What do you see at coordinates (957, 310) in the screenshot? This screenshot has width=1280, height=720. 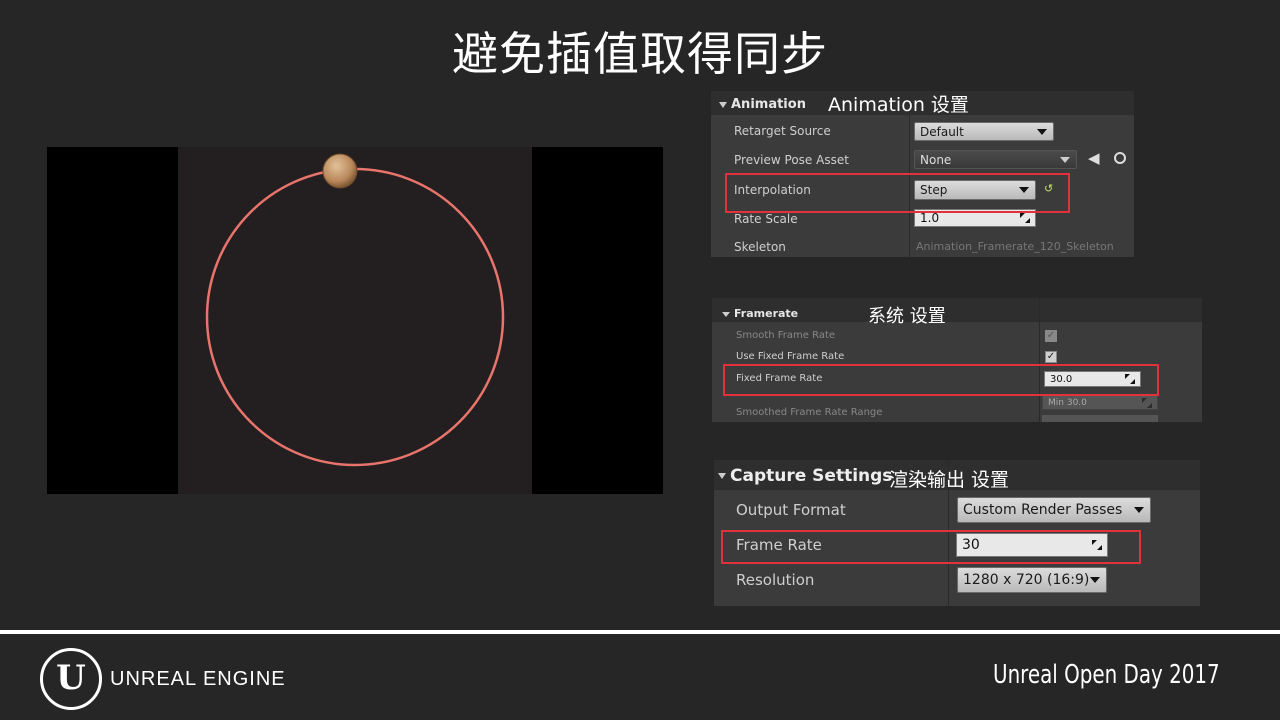 I see `framerate-panel-header: Framerate` at bounding box center [957, 310].